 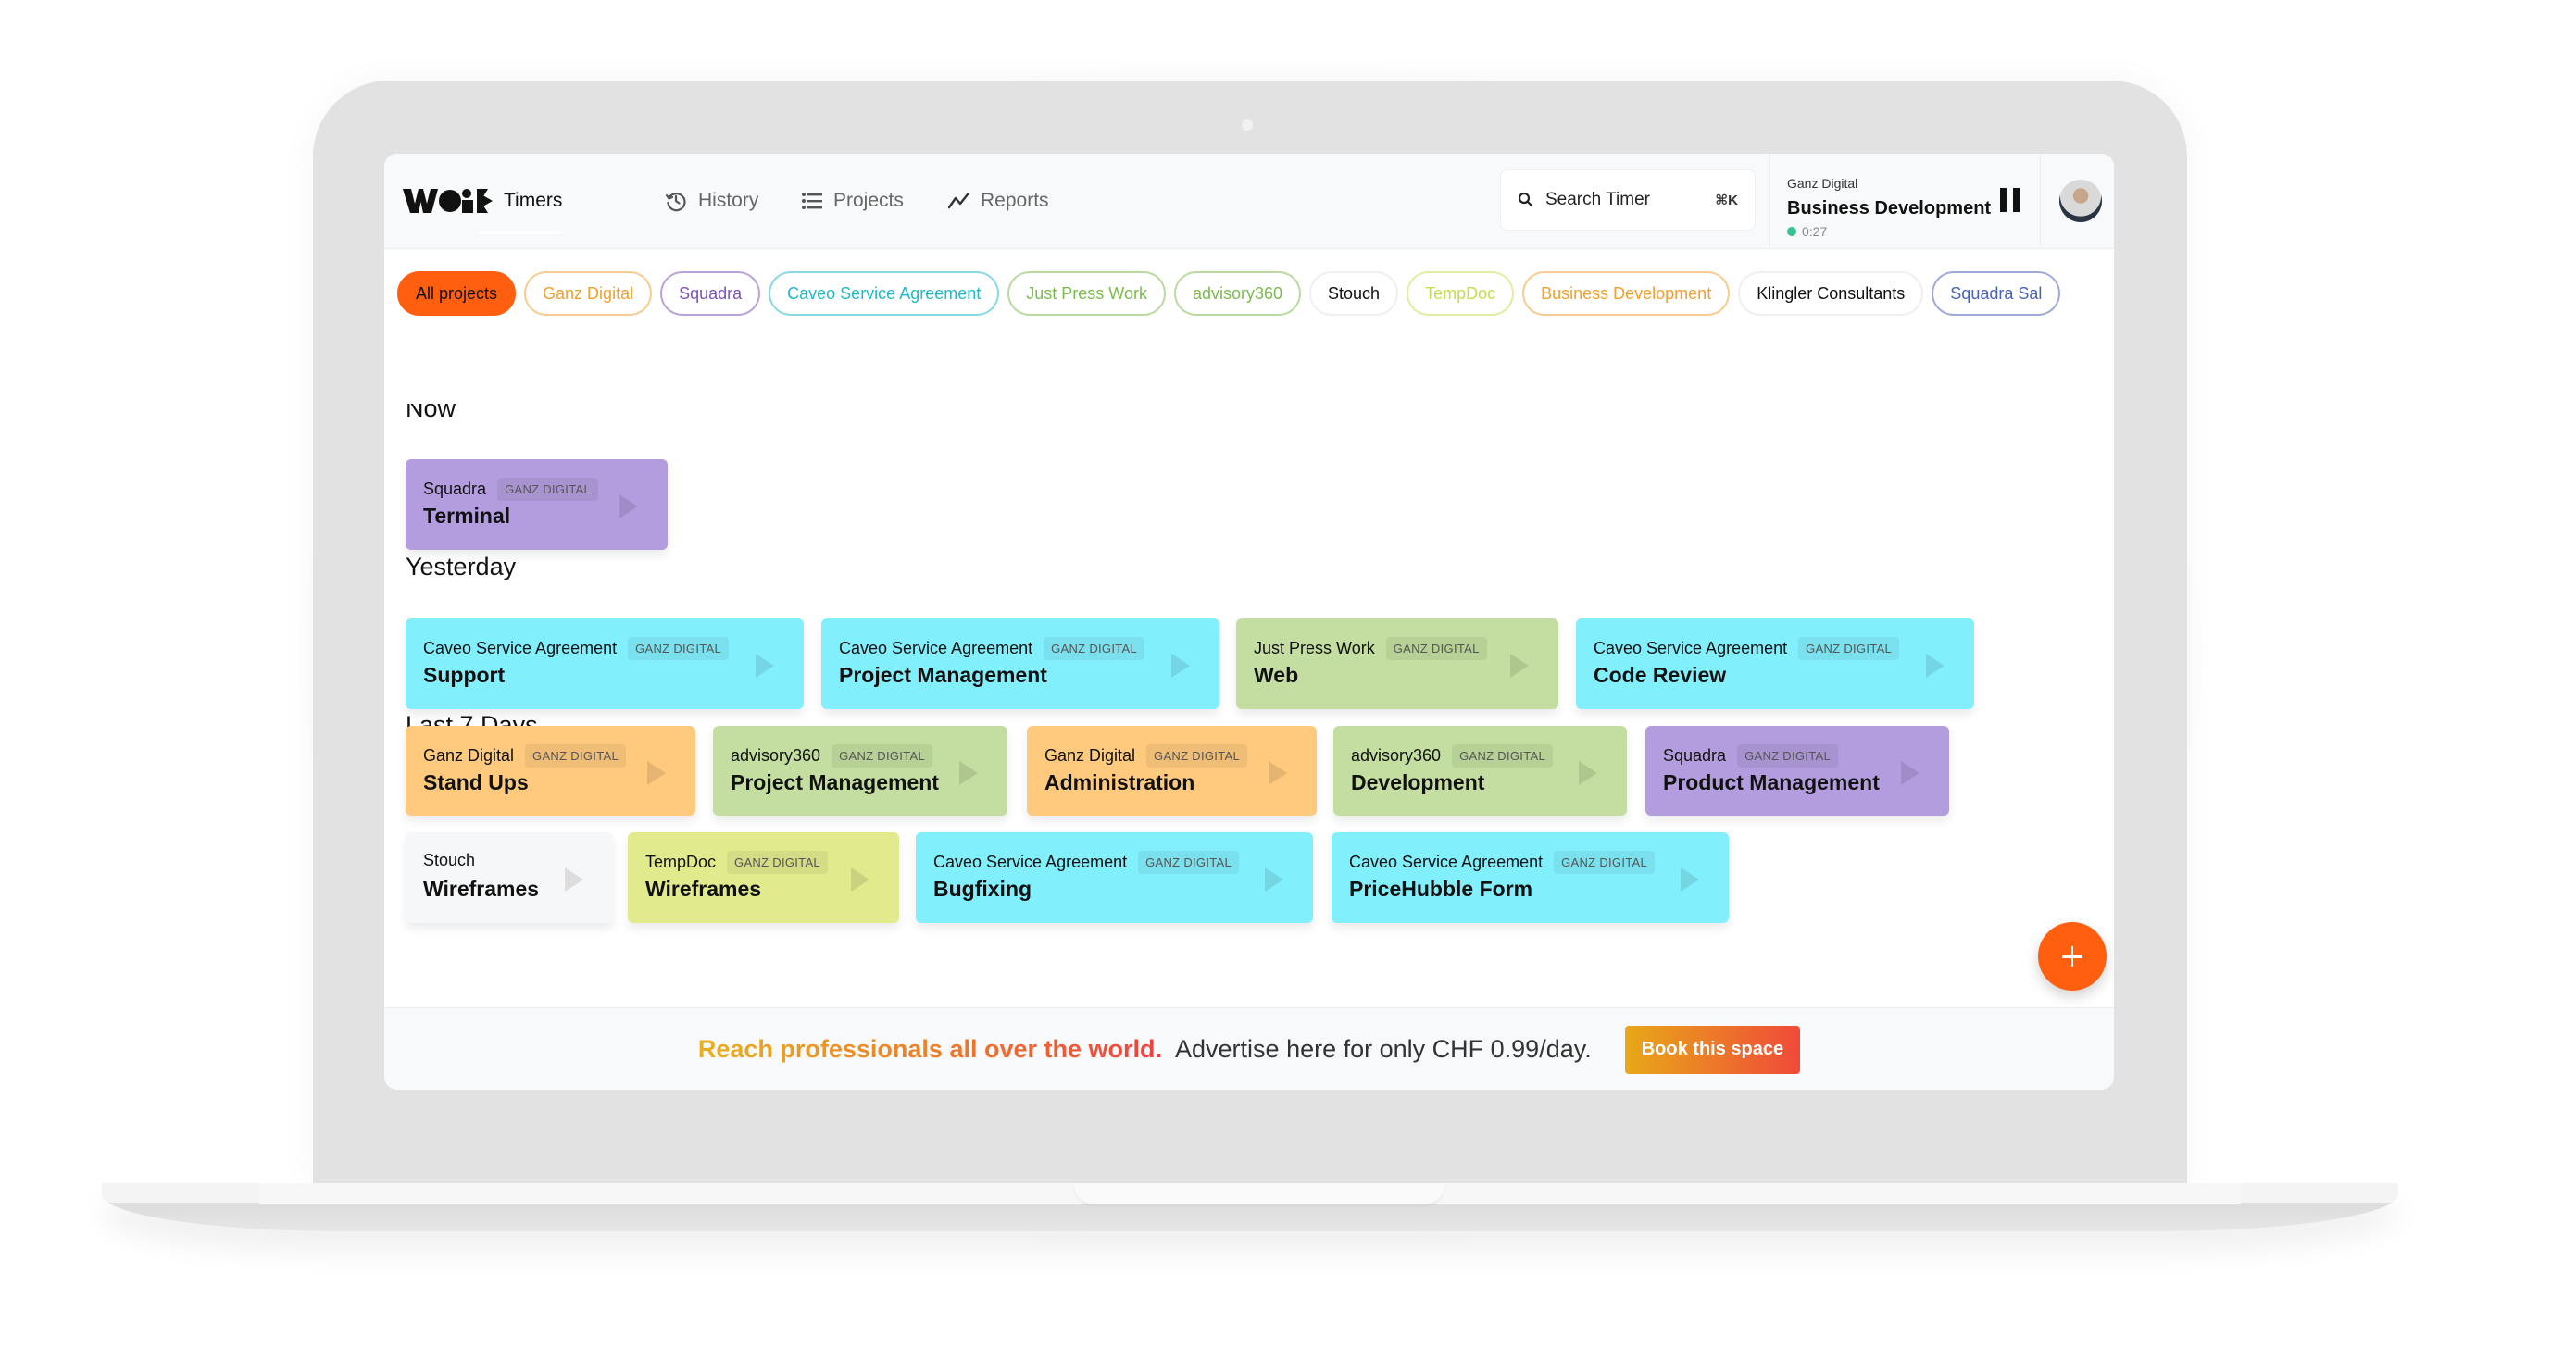 I want to click on card-task: PriceHubble Form, so click(x=1441, y=889).